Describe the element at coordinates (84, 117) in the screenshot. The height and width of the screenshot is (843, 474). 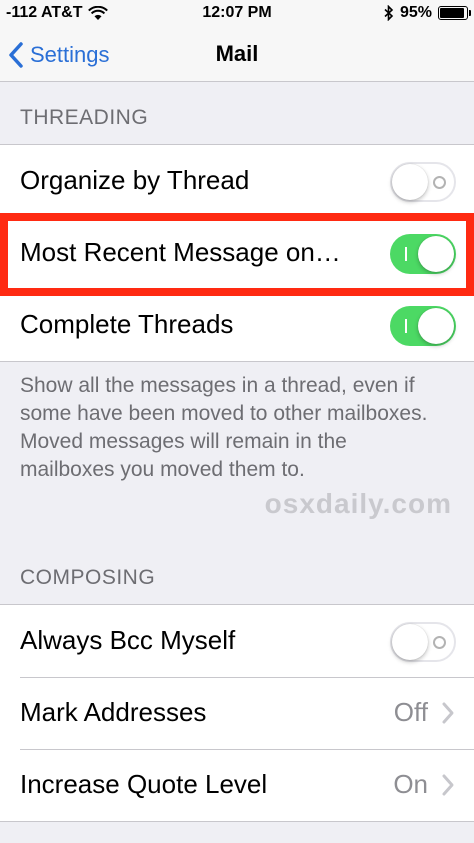
I see `threading-section-header: THREADING` at that location.